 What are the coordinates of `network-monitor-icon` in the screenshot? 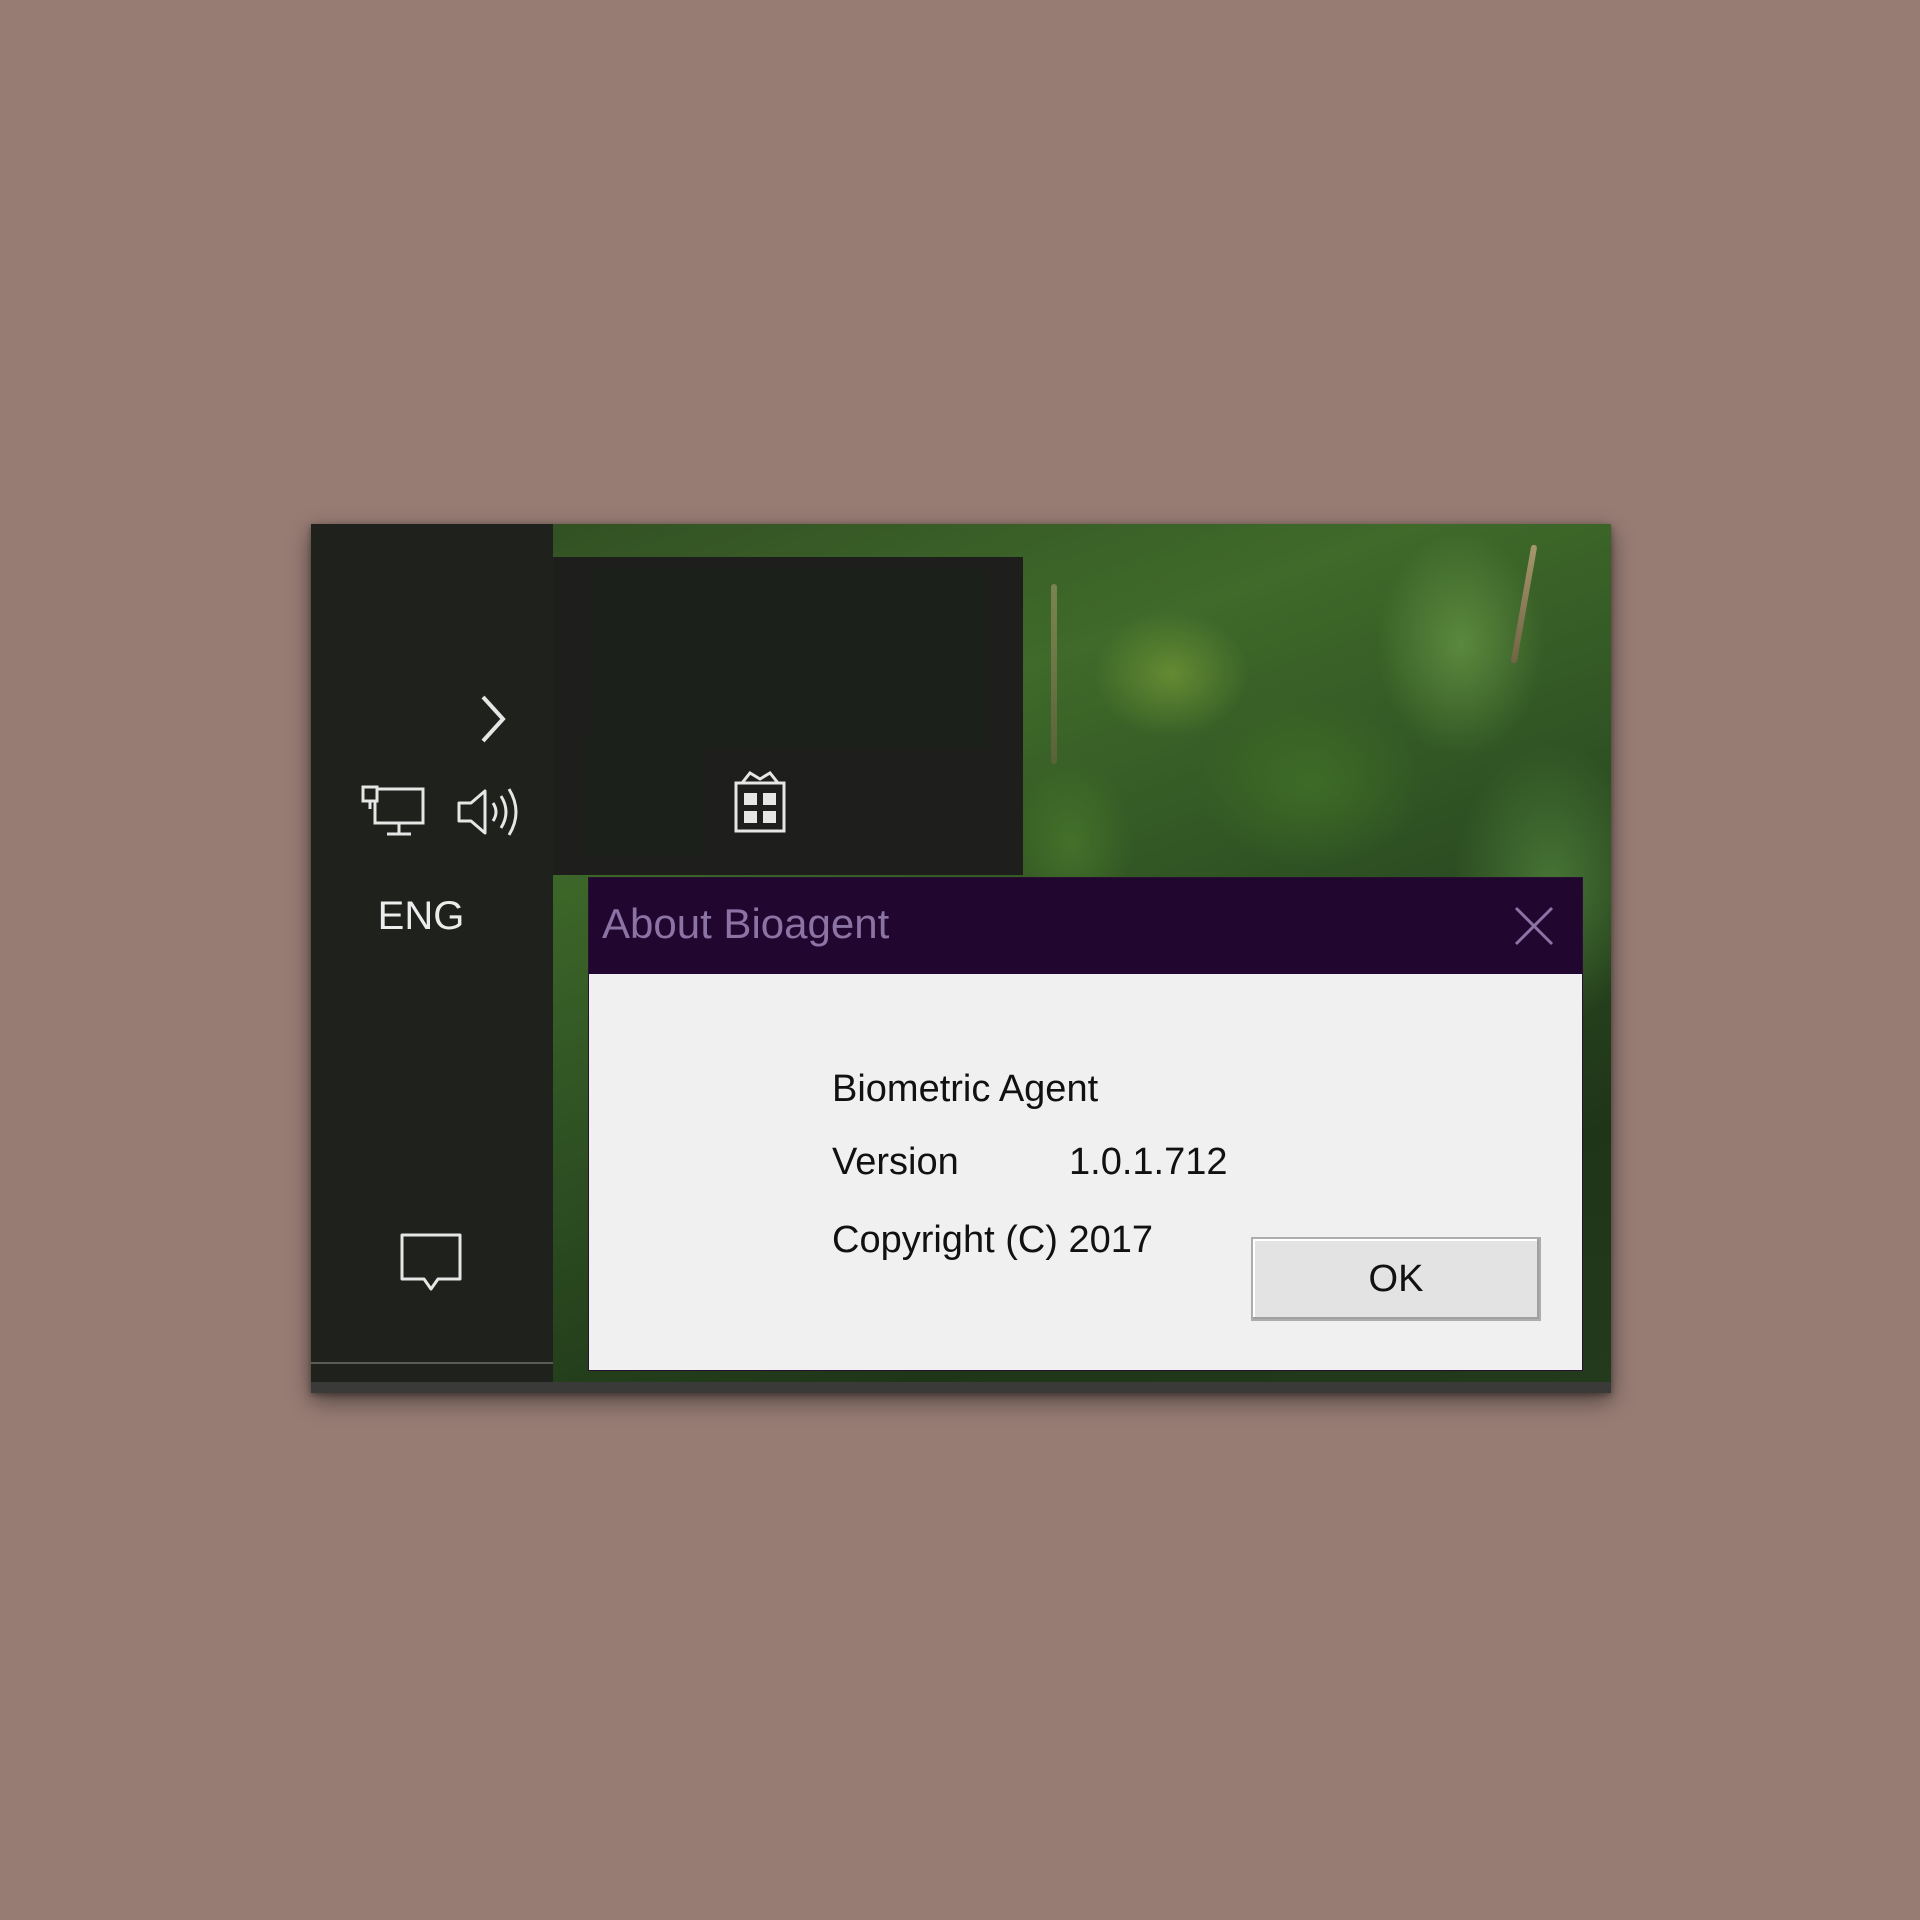 It's located at (393, 810).